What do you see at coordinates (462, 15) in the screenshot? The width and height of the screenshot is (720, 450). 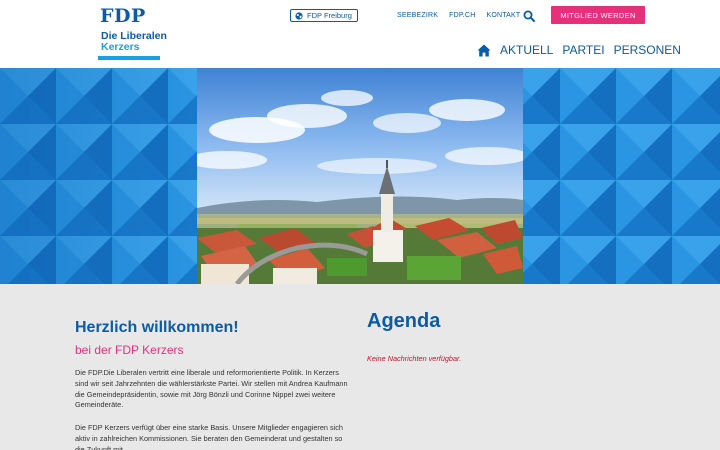 I see `toplink-fdp-ch: FDP.CH` at bounding box center [462, 15].